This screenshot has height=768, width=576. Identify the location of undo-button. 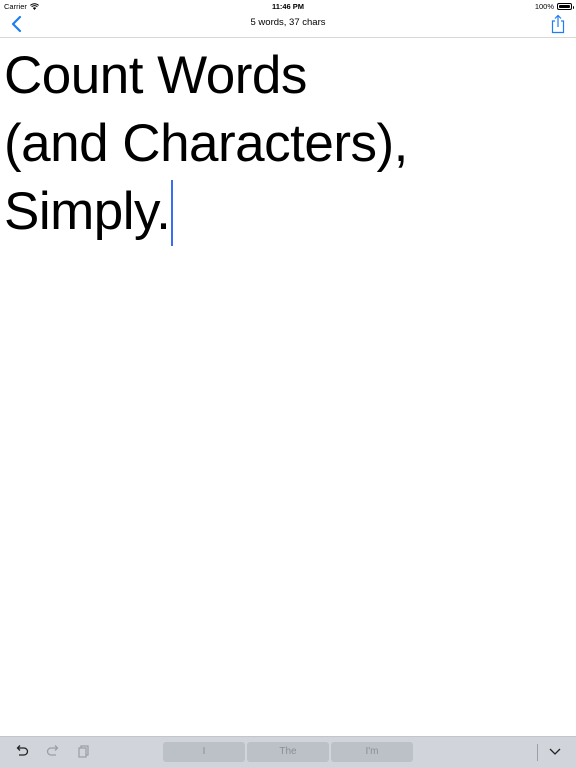
(22, 751).